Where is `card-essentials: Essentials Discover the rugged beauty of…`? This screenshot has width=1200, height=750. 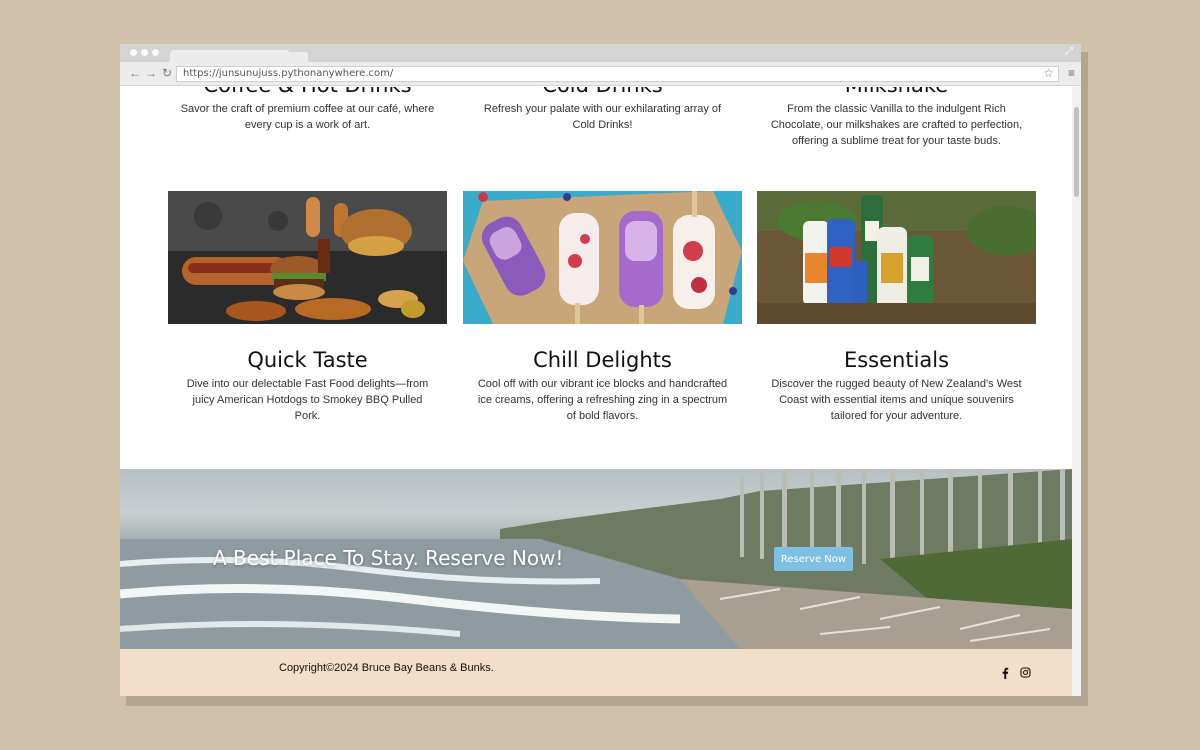
card-essentials: Essentials Discover the rugged beauty of… is located at coordinates (896, 386).